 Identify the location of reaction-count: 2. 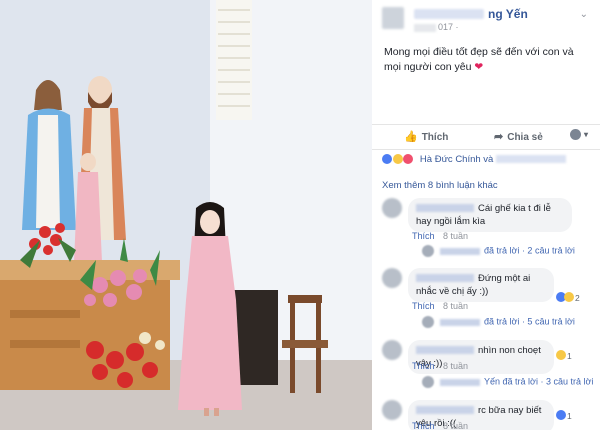
(577, 298).